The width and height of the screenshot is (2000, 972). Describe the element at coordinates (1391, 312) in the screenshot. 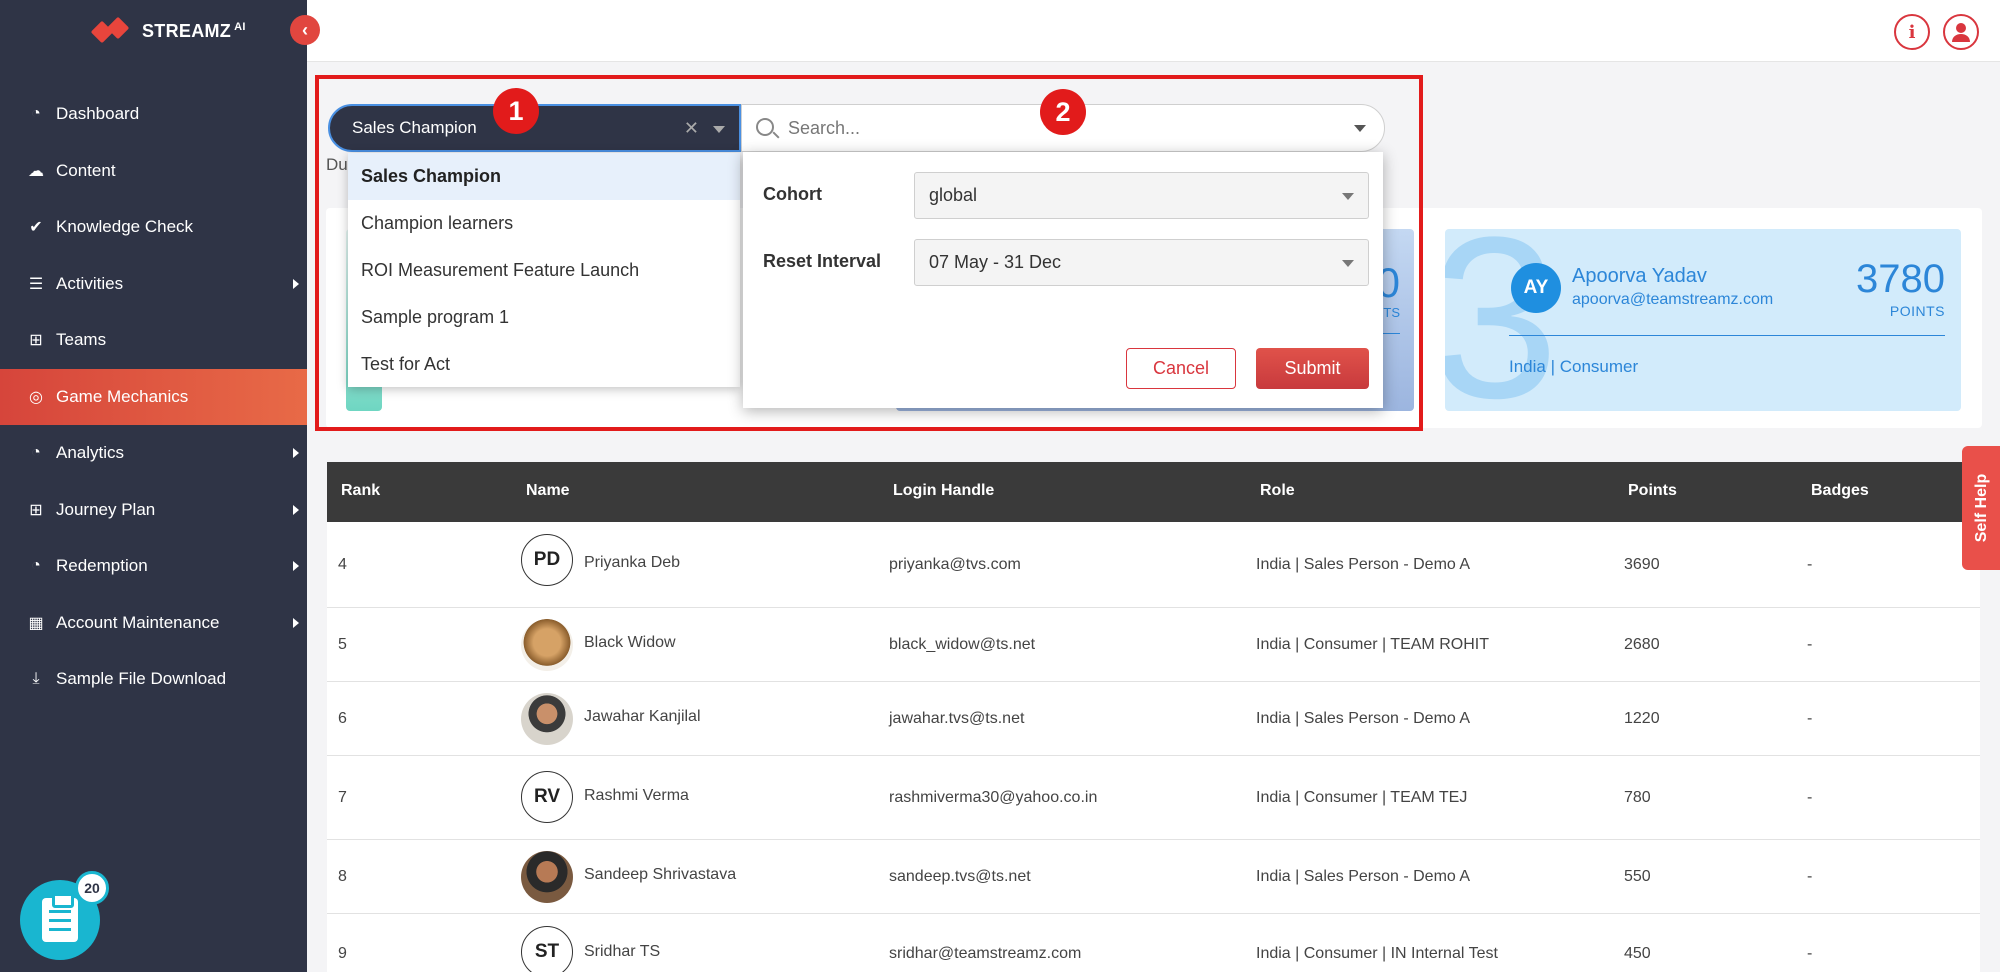

I see `podium-points-label: TS` at that location.